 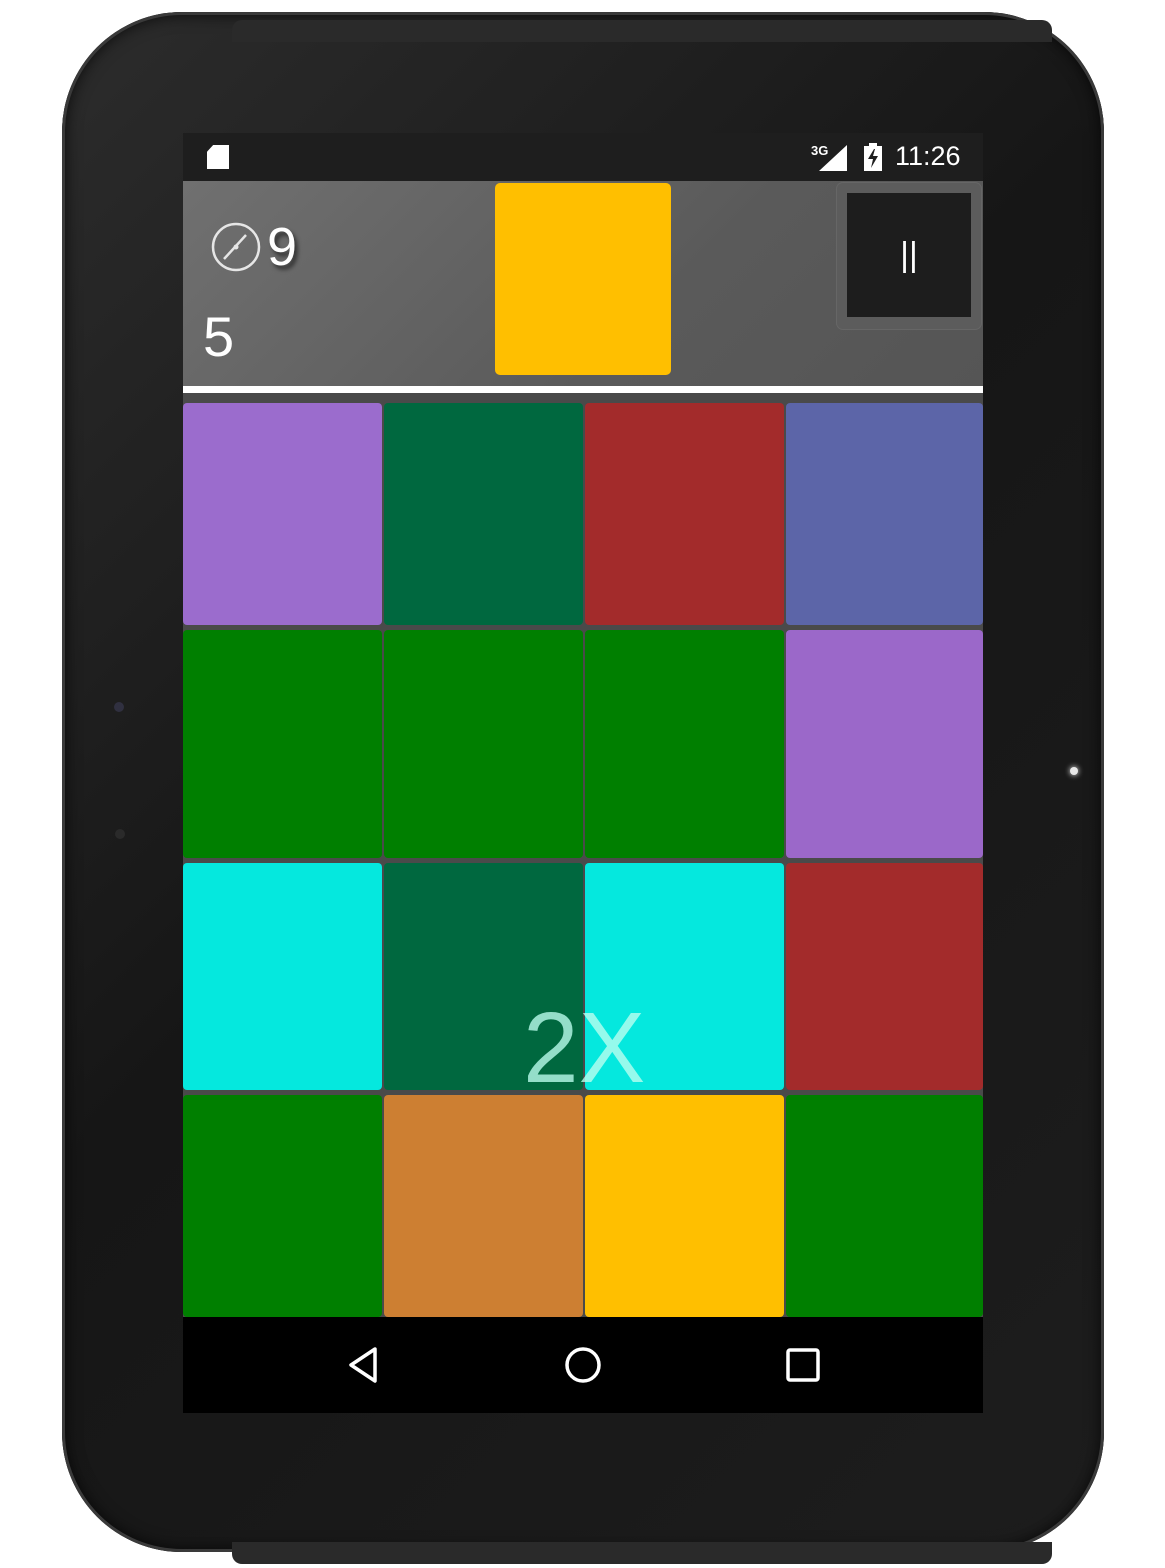 I want to click on timer-icon, so click(x=236, y=247).